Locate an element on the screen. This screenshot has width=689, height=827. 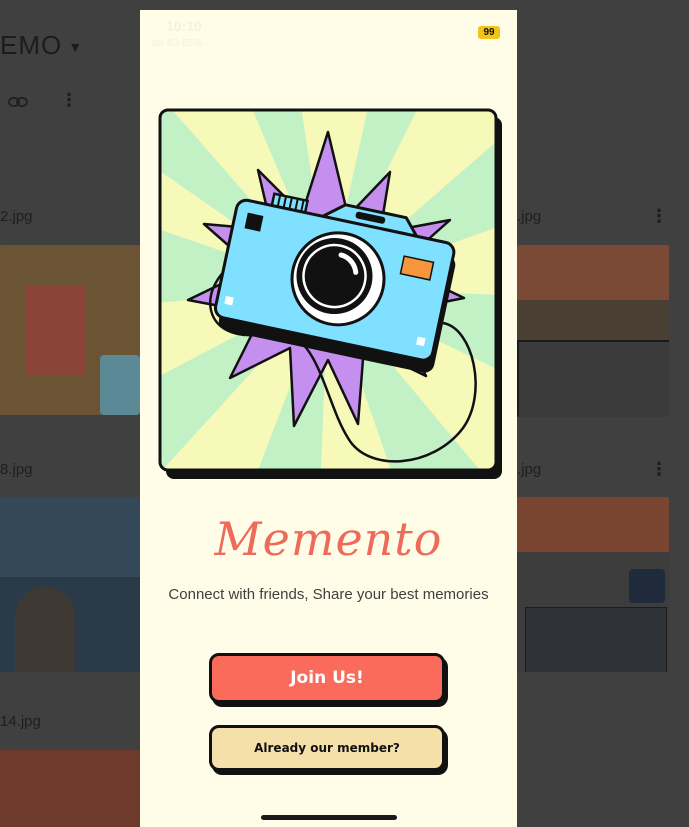
folder-title-text: EMO is located at coordinates (31, 45).